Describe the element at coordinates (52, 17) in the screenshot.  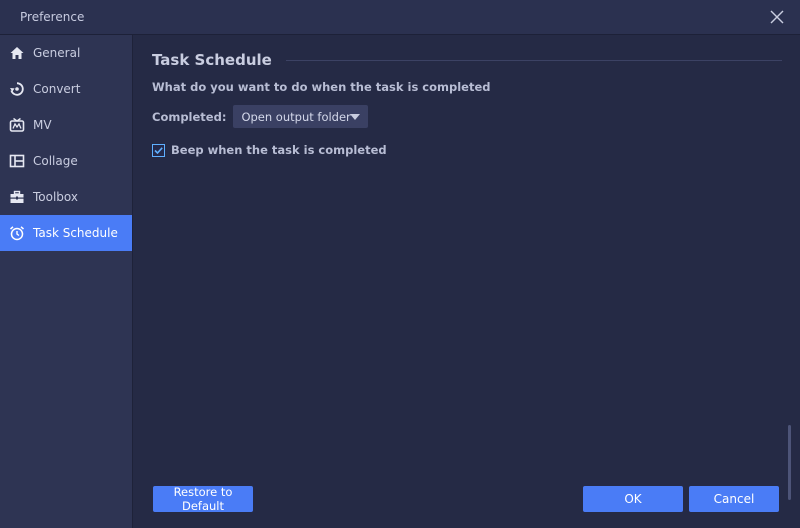
I see `window-title: Preference` at that location.